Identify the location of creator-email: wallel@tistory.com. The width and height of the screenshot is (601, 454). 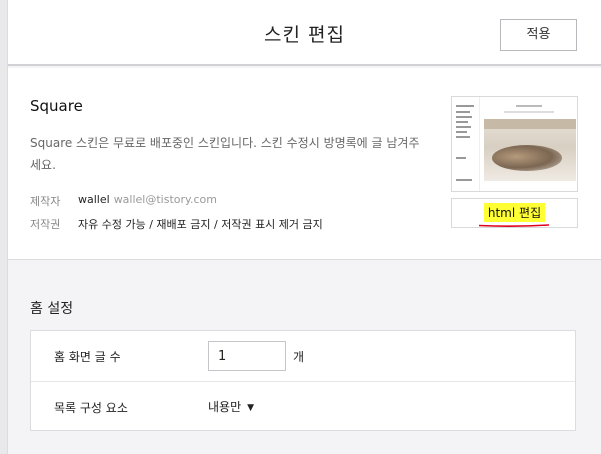
(165, 199).